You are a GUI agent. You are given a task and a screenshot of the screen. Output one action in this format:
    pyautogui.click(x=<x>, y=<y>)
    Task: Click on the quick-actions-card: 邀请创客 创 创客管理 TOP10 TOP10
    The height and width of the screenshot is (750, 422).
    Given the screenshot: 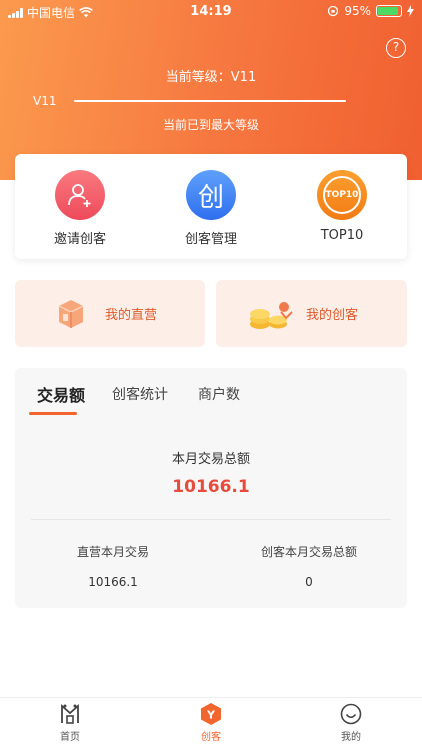 What is the action you would take?
    pyautogui.click(x=211, y=206)
    